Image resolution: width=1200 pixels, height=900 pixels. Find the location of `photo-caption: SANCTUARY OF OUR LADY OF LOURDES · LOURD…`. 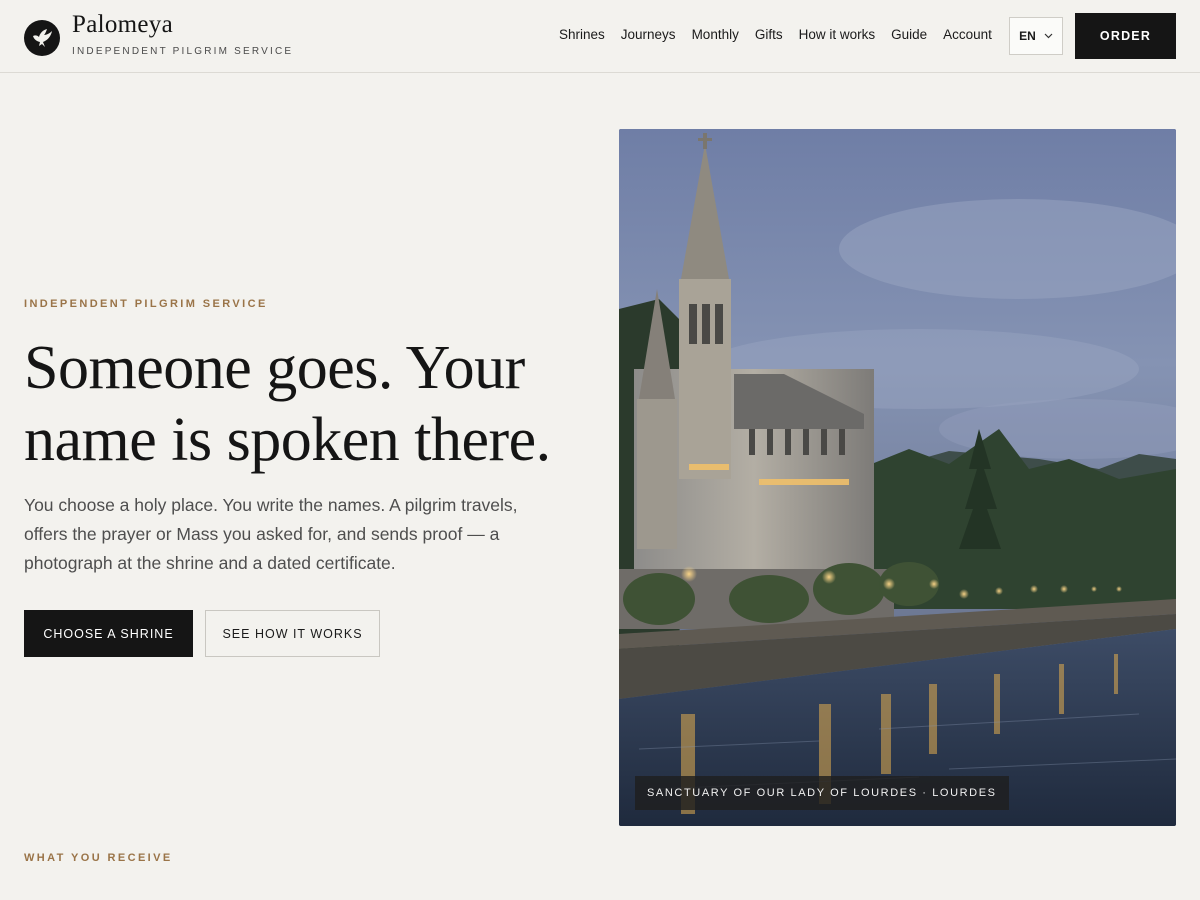

photo-caption: SANCTUARY OF OUR LADY OF LOURDES · LOURD… is located at coordinates (822, 793).